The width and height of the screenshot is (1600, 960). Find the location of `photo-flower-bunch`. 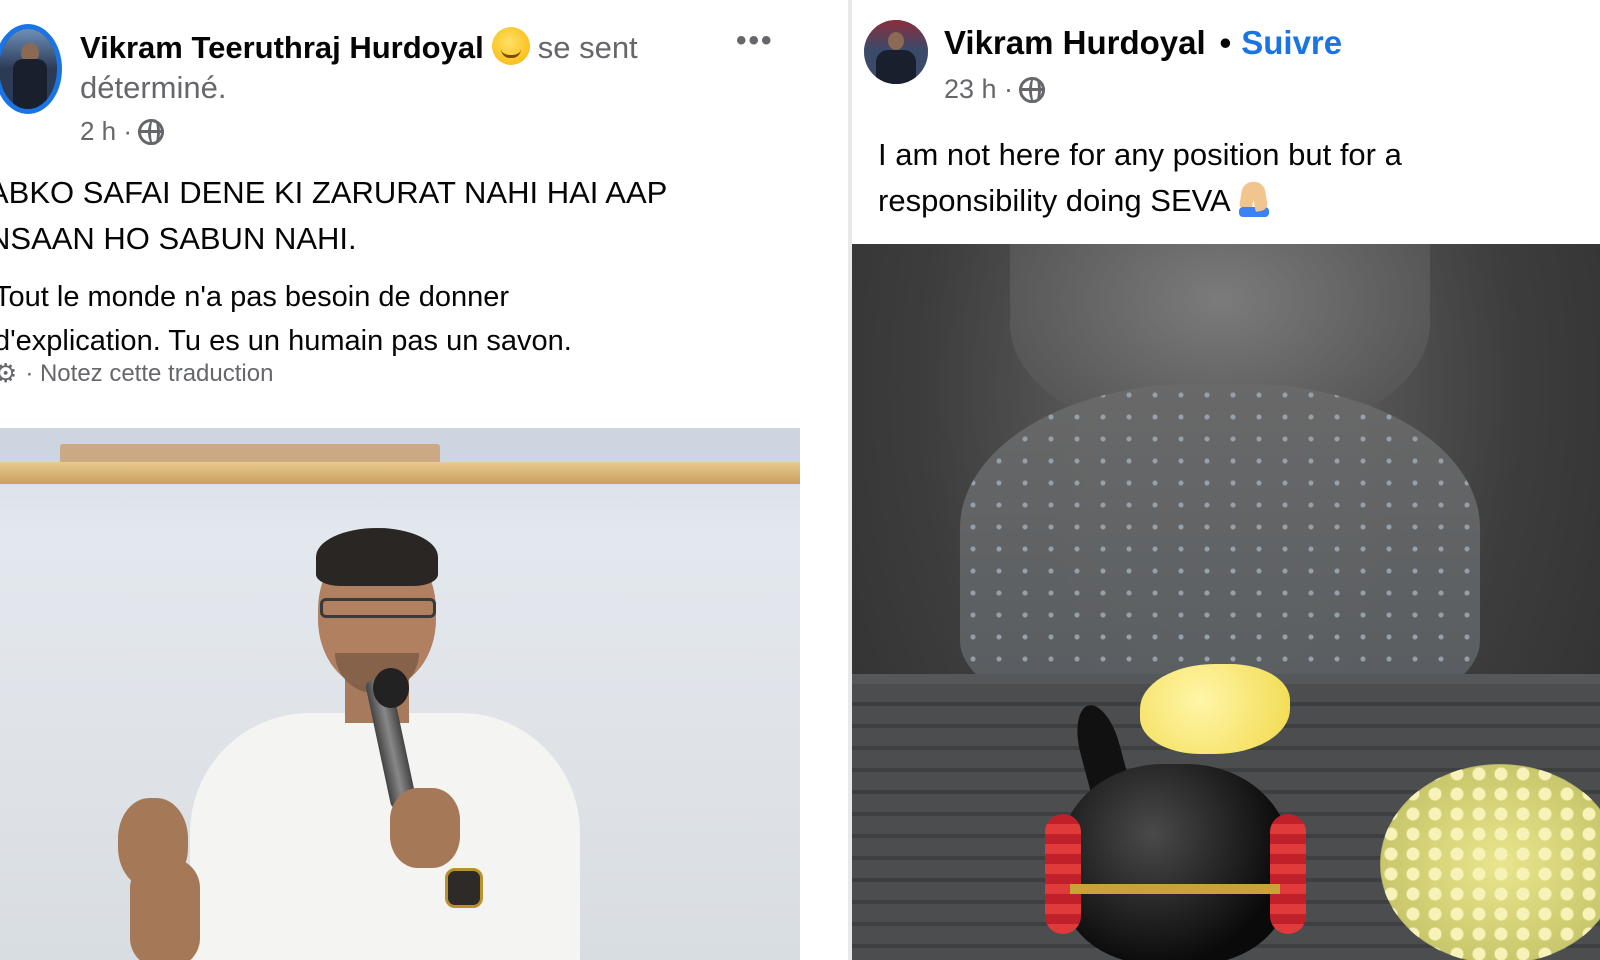

photo-flower-bunch is located at coordinates (1490, 862).